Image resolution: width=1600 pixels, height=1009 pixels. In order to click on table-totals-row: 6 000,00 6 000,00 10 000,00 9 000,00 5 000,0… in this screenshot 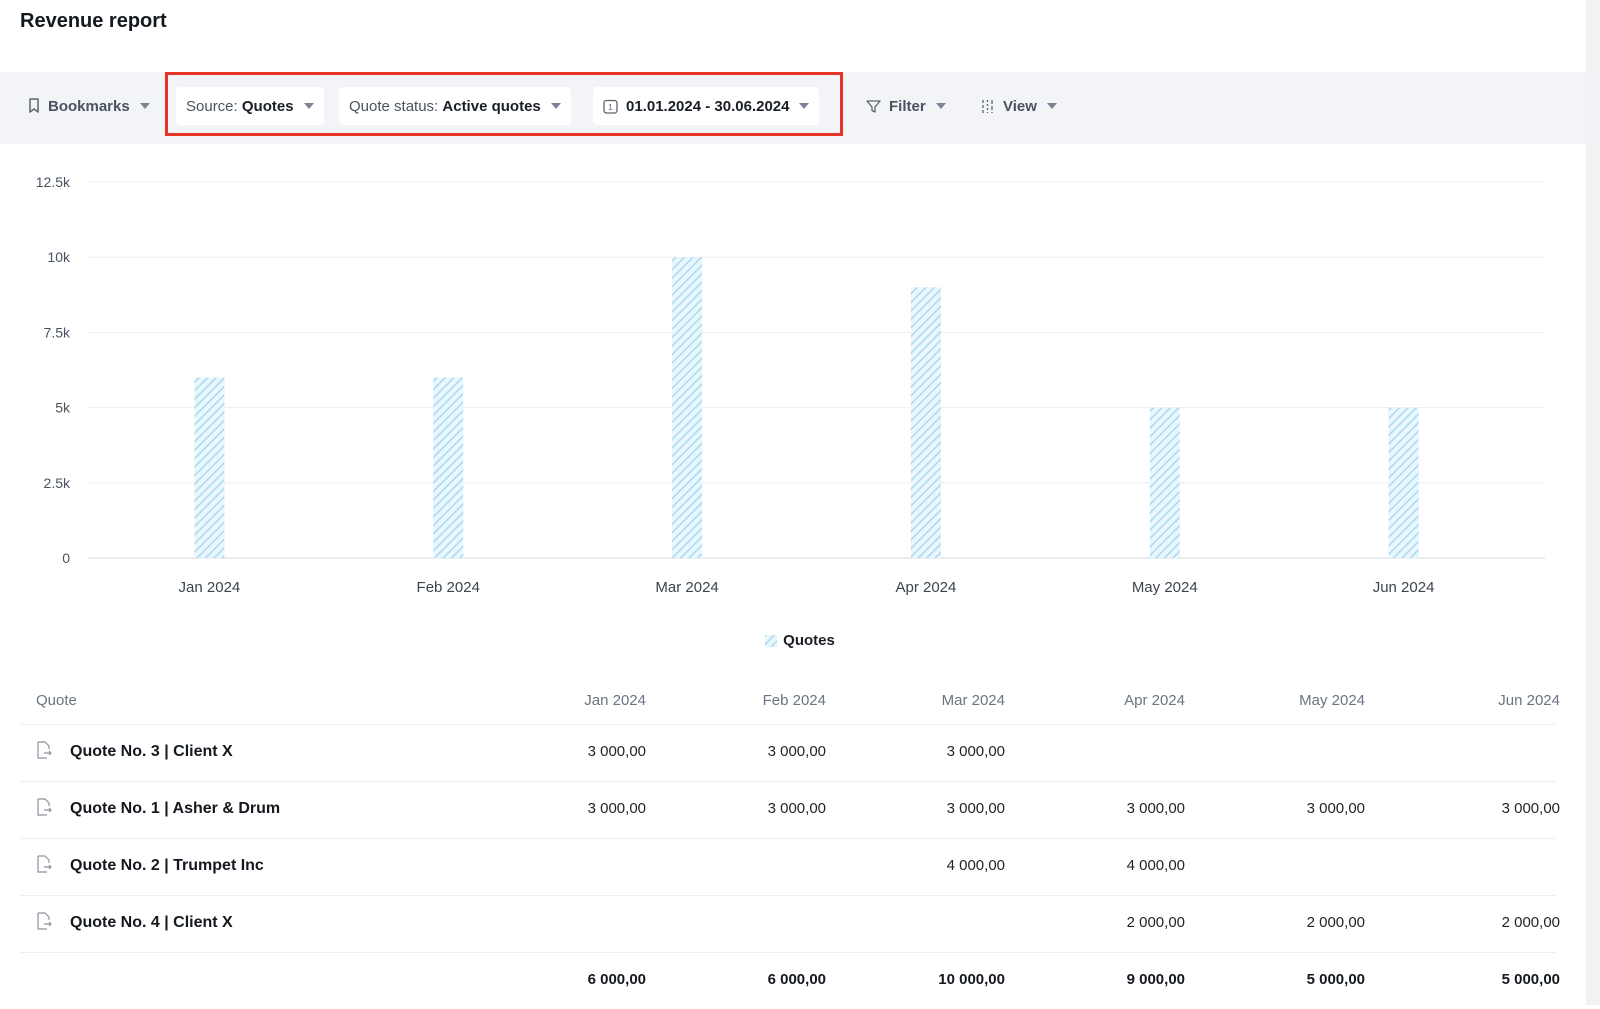, I will do `click(790, 981)`.